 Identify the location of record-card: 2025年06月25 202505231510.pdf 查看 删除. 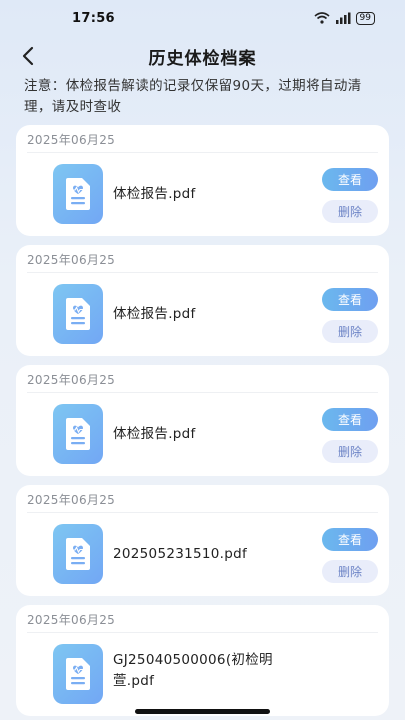
(202, 540).